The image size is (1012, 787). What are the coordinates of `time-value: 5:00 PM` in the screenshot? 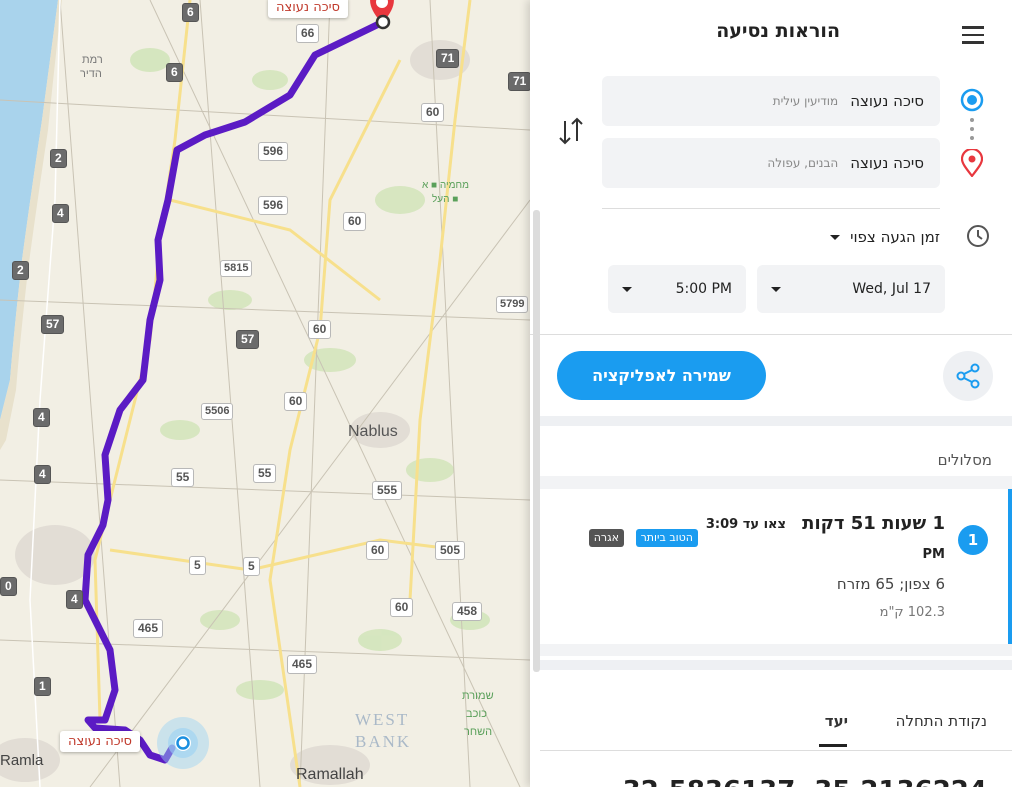 It's located at (703, 289).